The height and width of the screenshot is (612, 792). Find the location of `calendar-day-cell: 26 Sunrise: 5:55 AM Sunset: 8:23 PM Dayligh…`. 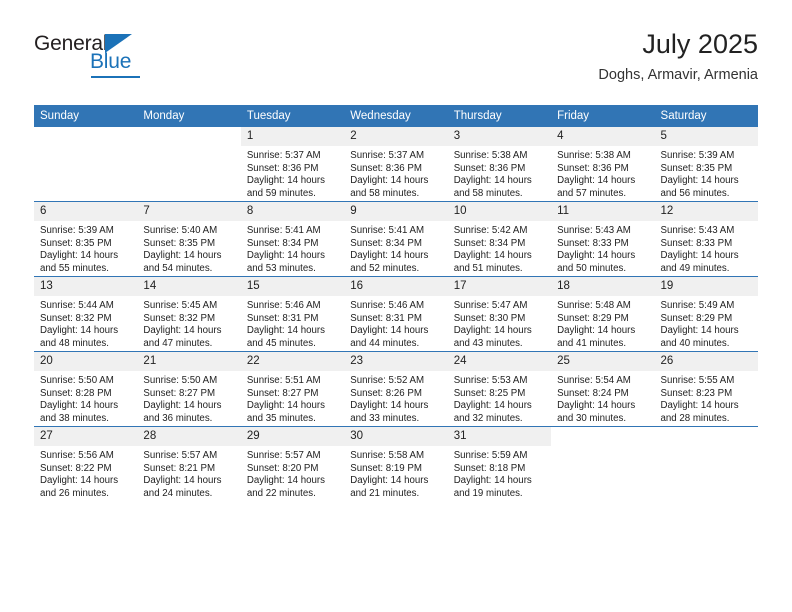

calendar-day-cell: 26 Sunrise: 5:55 AM Sunset: 8:23 PM Dayligh… is located at coordinates (706, 389).